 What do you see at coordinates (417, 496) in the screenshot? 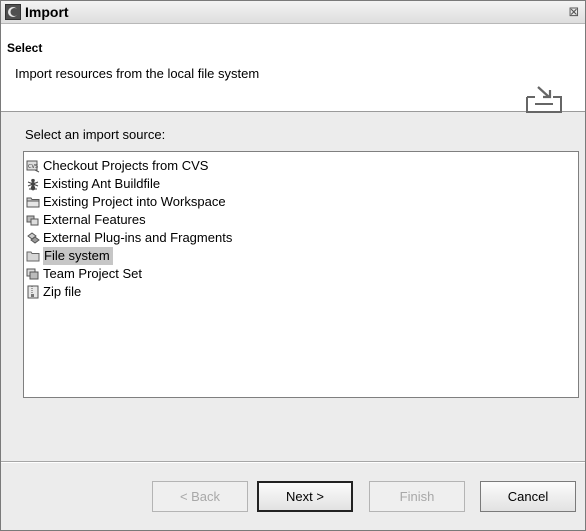
I see `finish-button: Finish` at bounding box center [417, 496].